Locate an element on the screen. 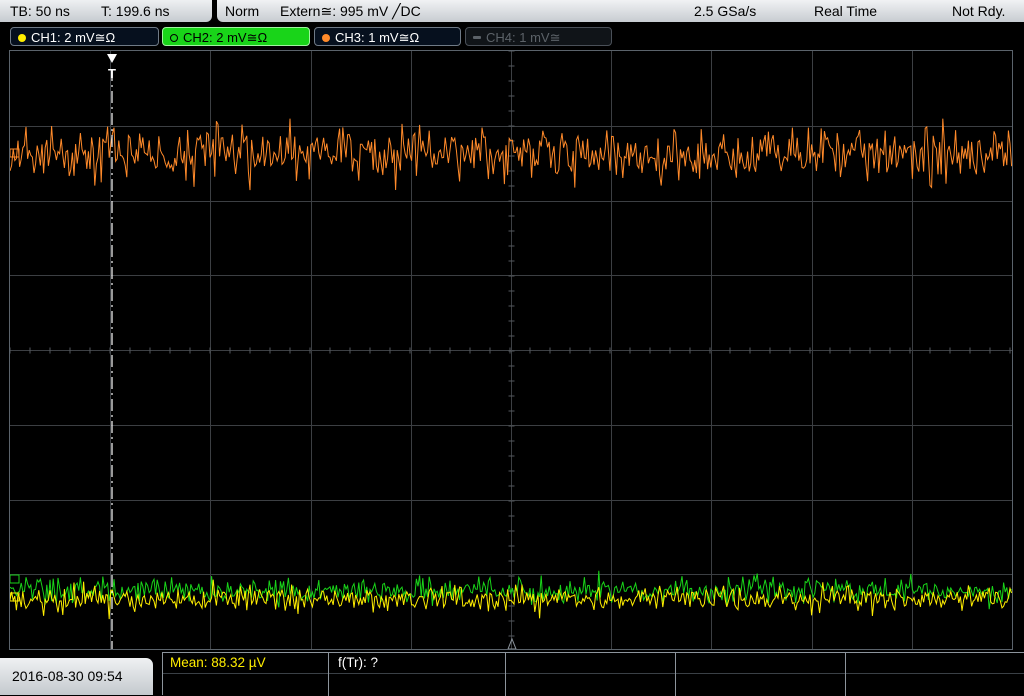 Image resolution: width=1024 pixels, height=696 pixels. trigger-source: Extern≅: 995 mV ╱DC is located at coordinates (350, 11).